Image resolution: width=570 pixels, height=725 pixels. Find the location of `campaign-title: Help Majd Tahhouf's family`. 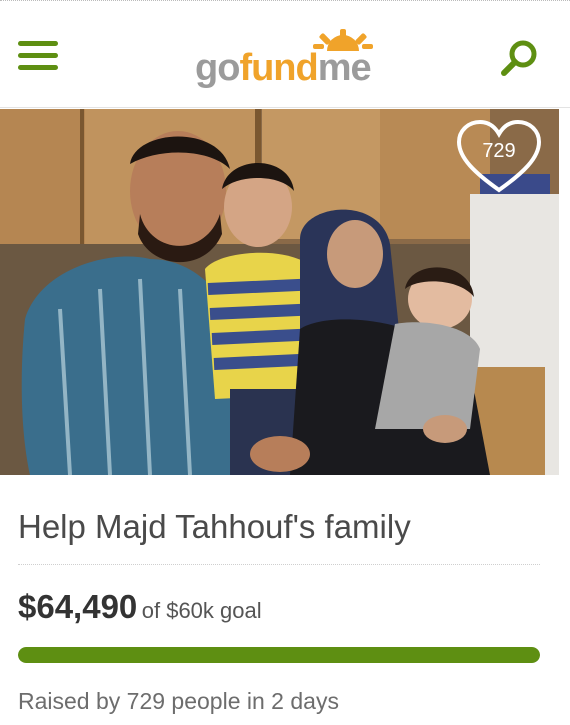

campaign-title: Help Majd Tahhouf's family is located at coordinates (214, 526).